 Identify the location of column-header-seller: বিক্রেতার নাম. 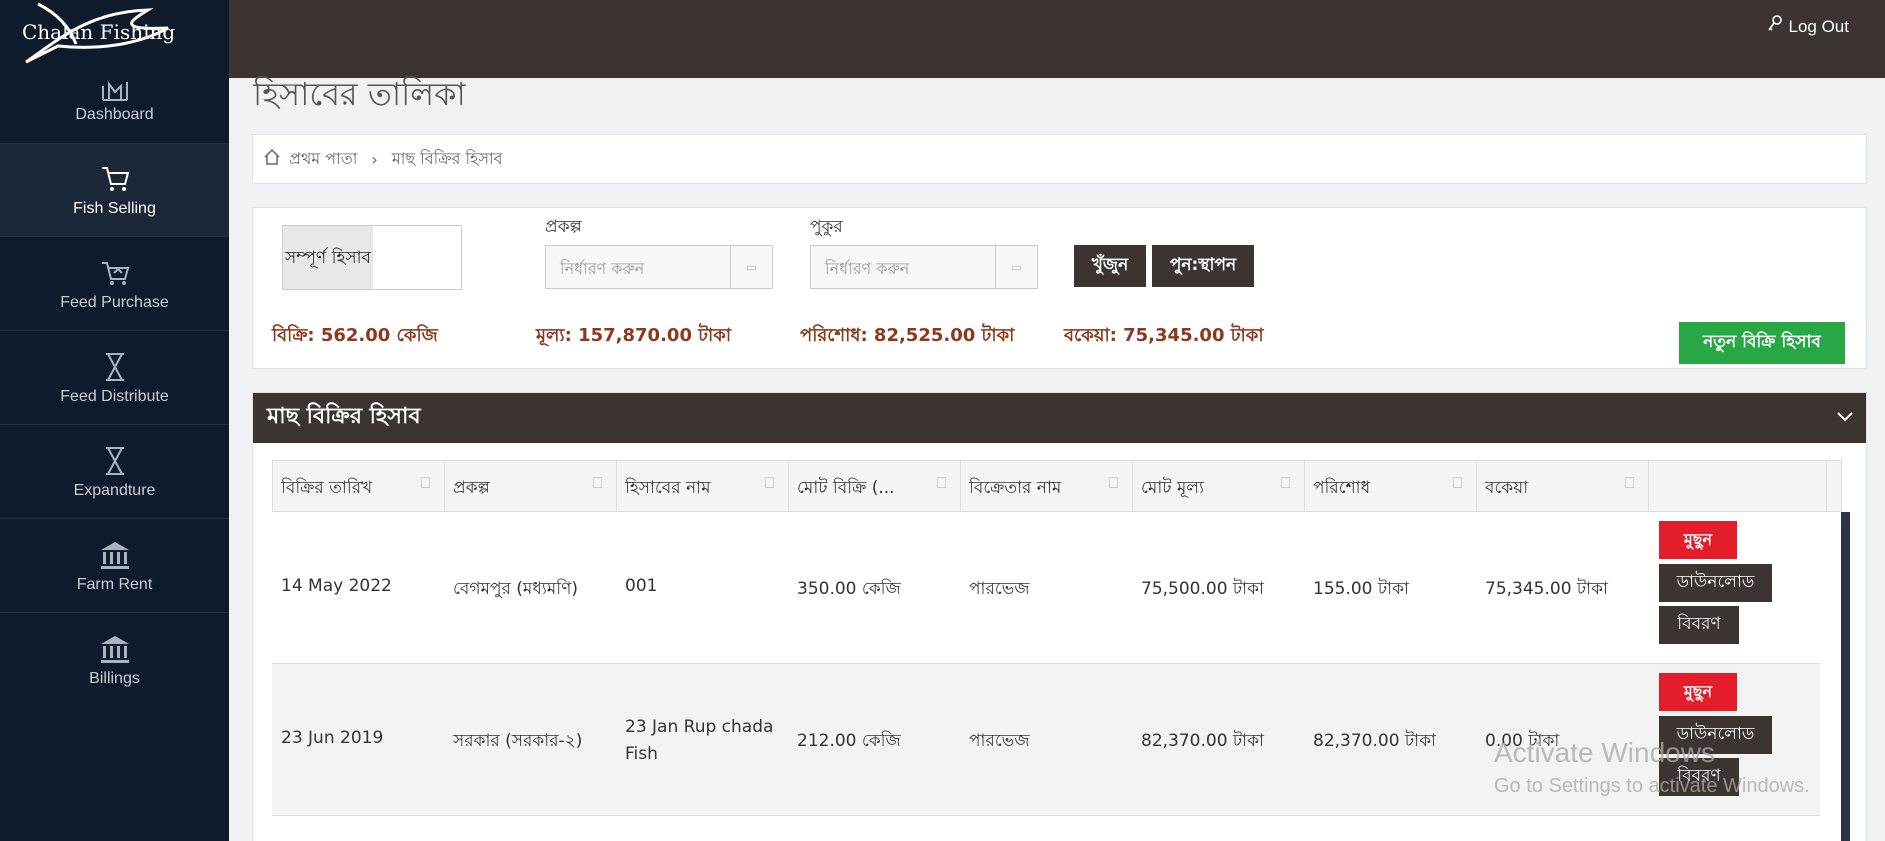
(1047, 486).